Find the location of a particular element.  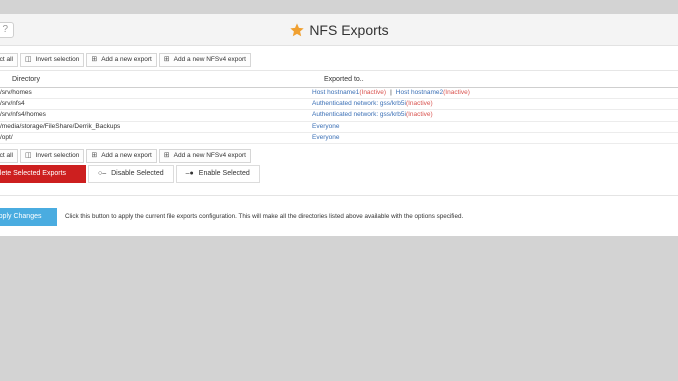

table-header: Directory Exported to.. is located at coordinates (339, 79).